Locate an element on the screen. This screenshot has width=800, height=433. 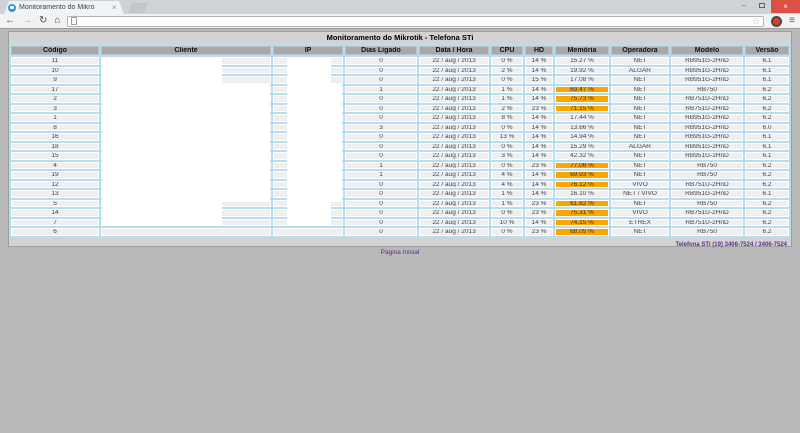
home-button: ⌂ is located at coordinates (57, 21).